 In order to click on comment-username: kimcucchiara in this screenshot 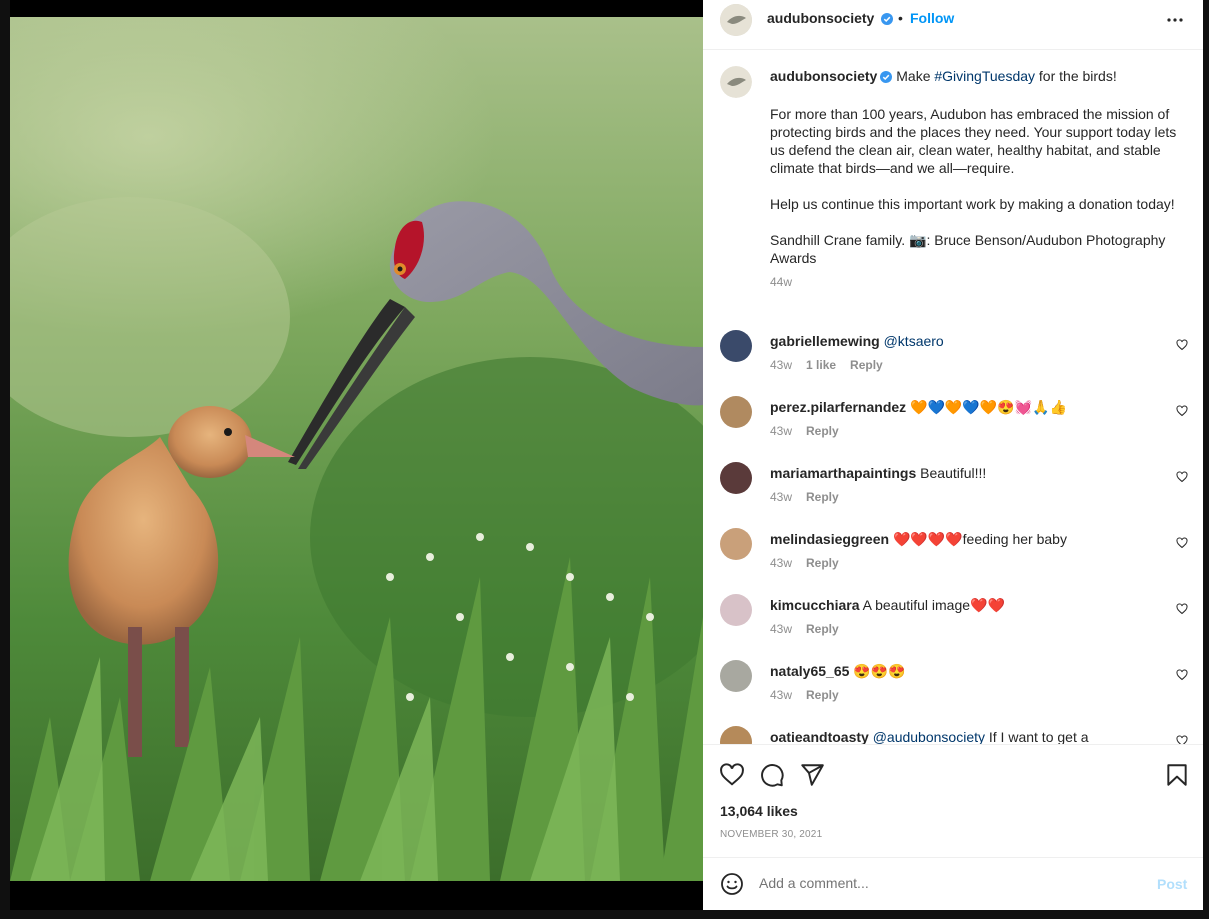, I will do `click(815, 605)`.